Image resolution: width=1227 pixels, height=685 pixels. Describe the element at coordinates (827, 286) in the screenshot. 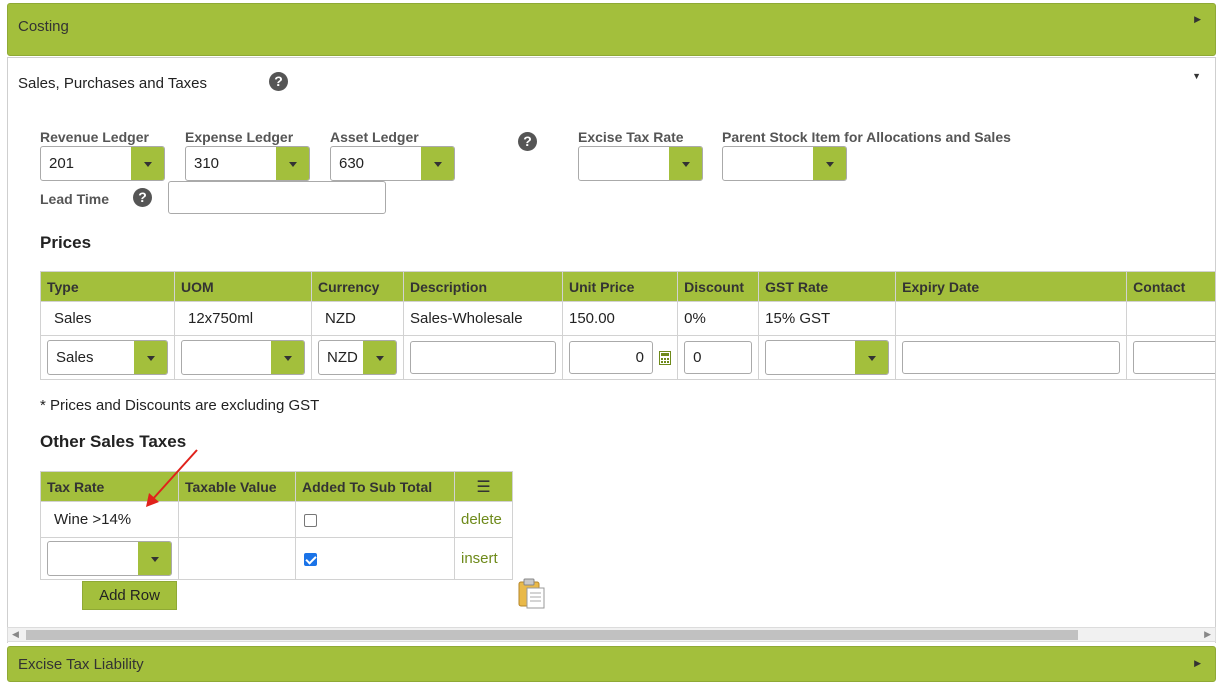

I see `column-header: GST Rate` at that location.